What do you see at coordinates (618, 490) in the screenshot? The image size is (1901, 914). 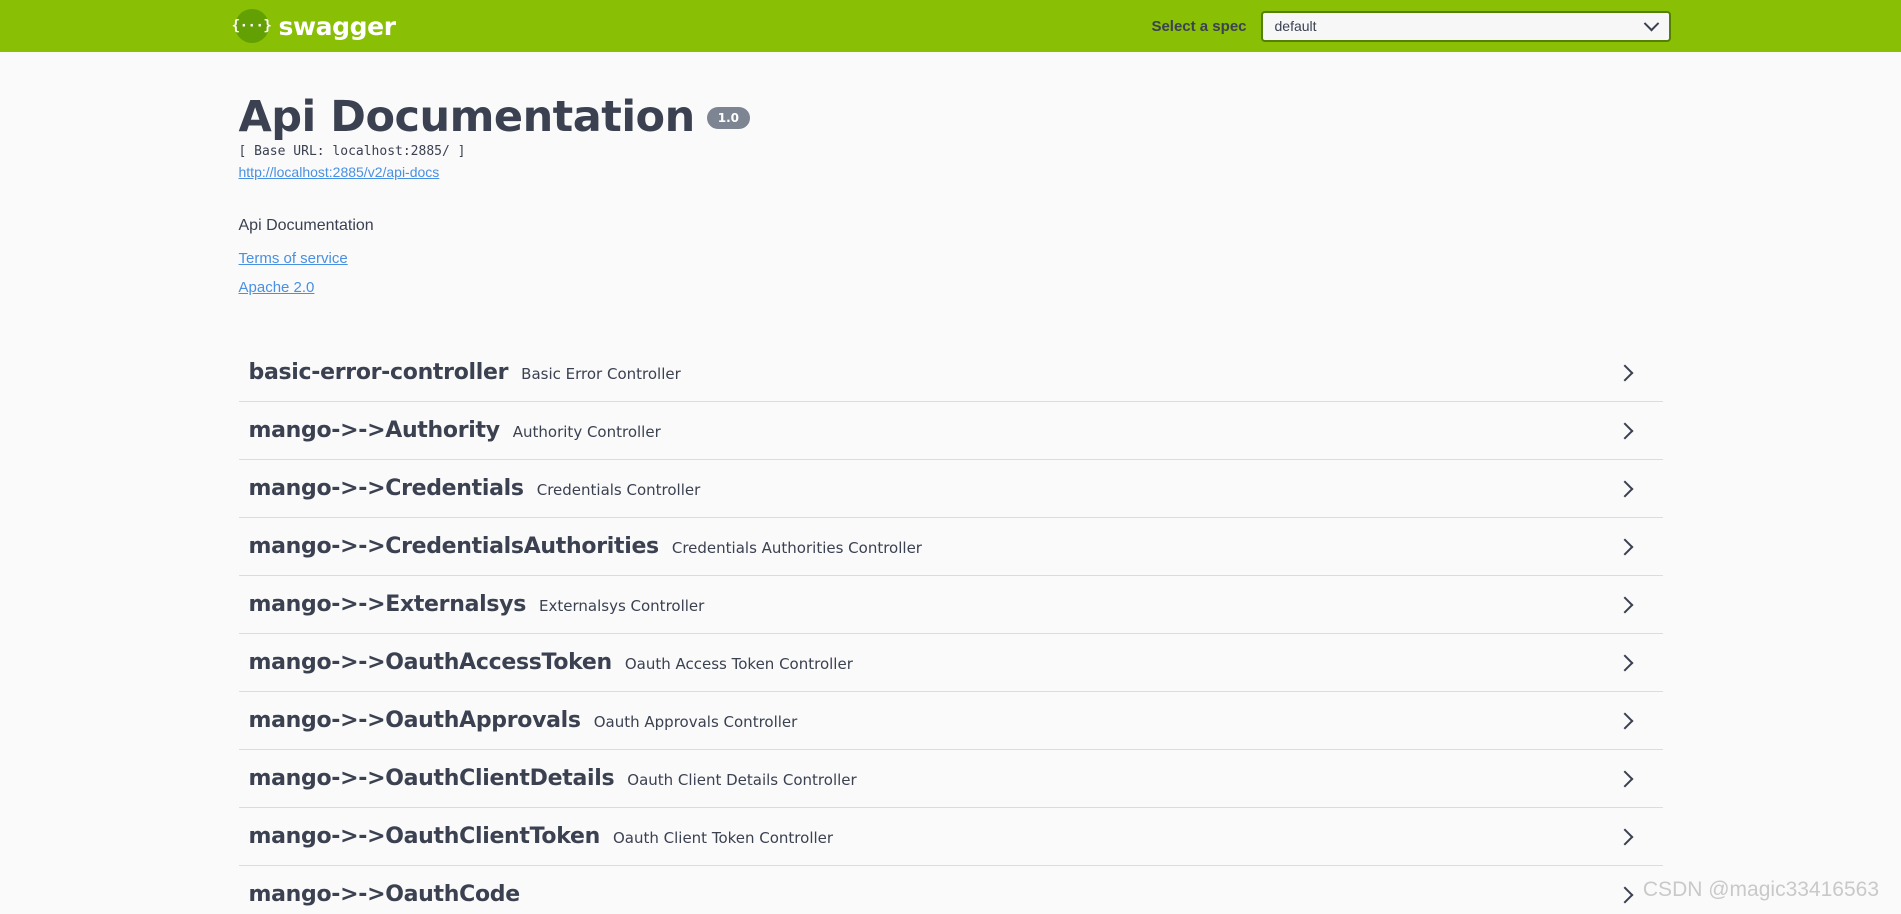 I see `tag-description: Credentials Controller` at bounding box center [618, 490].